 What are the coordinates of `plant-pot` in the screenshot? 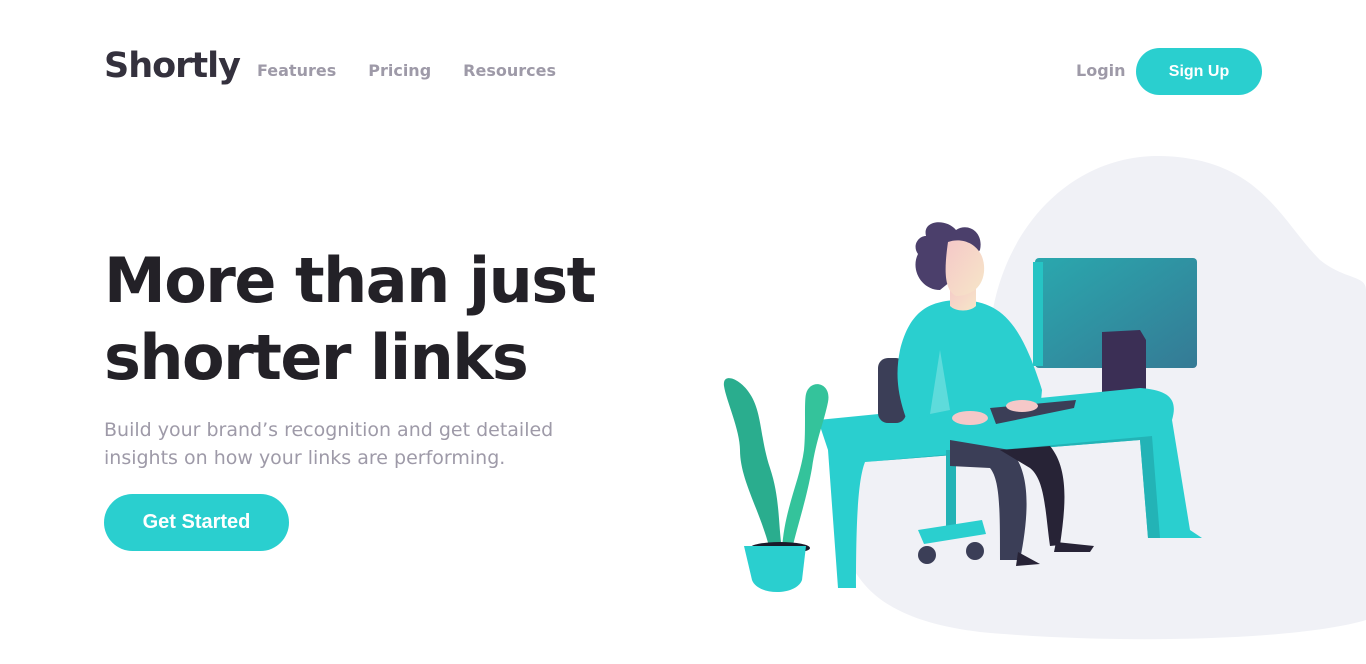 It's located at (775, 569).